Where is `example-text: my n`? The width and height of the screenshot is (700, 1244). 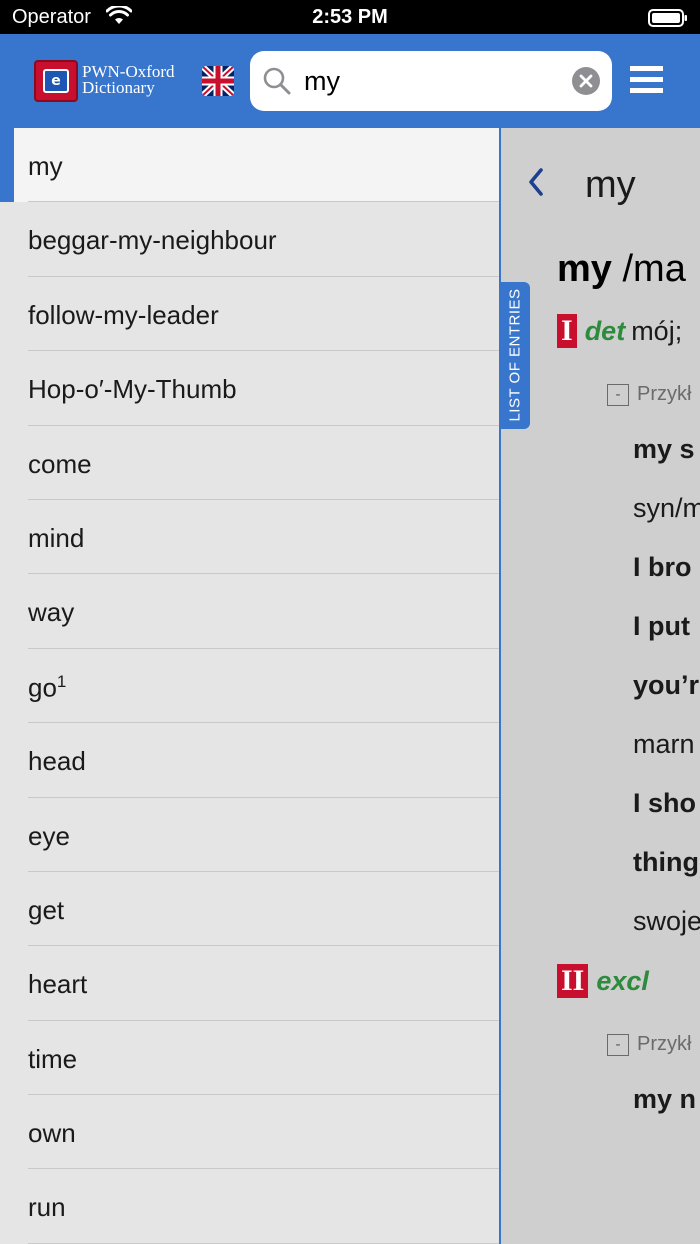
example-text: my n is located at coordinates (665, 1099).